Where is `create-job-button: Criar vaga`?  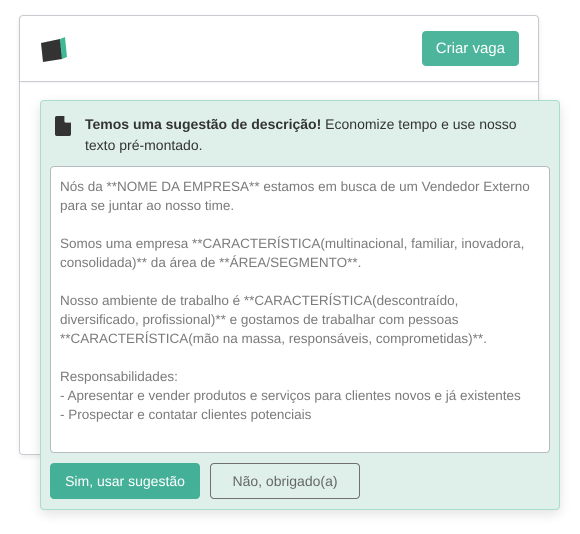
create-job-button: Criar vaga is located at coordinates (470, 48).